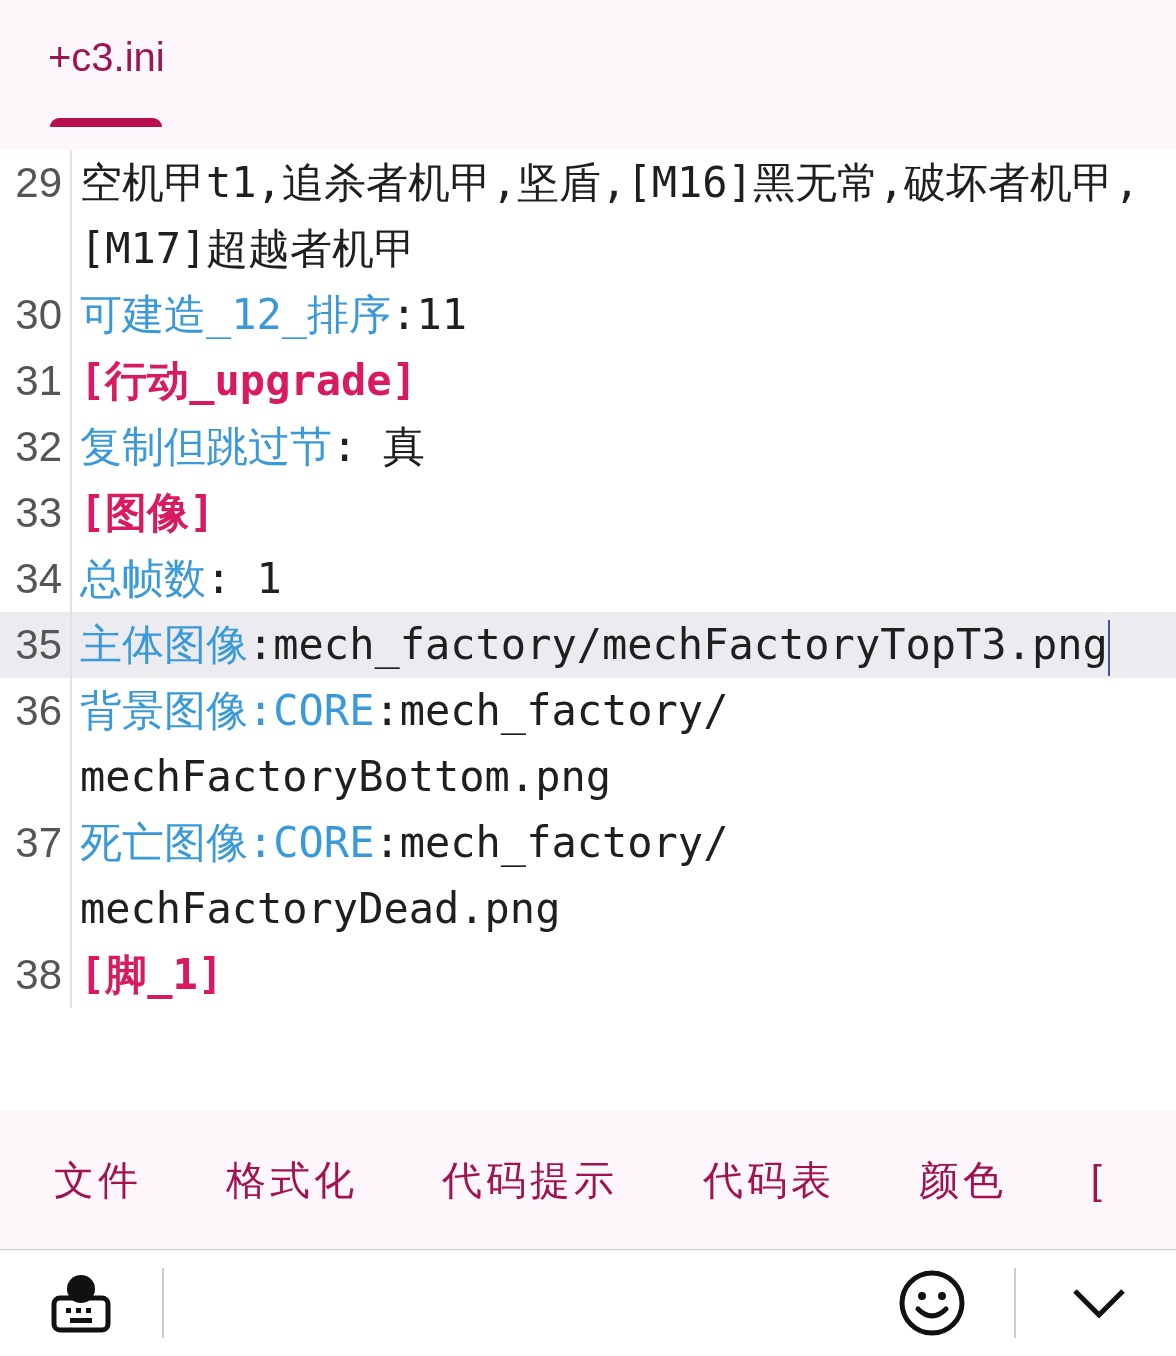  I want to click on code-line: [脚_1], so click(152, 975).